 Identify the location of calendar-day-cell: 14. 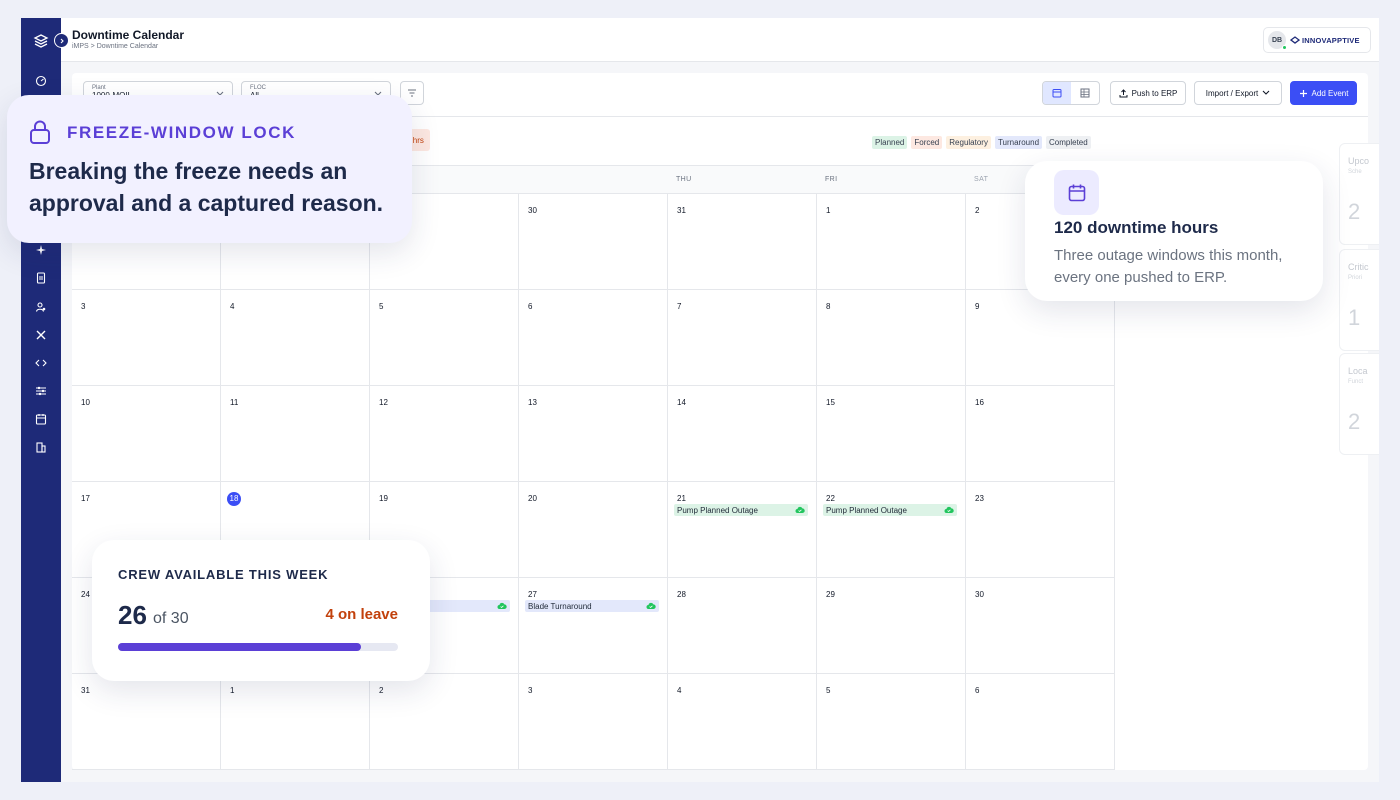
(742, 434).